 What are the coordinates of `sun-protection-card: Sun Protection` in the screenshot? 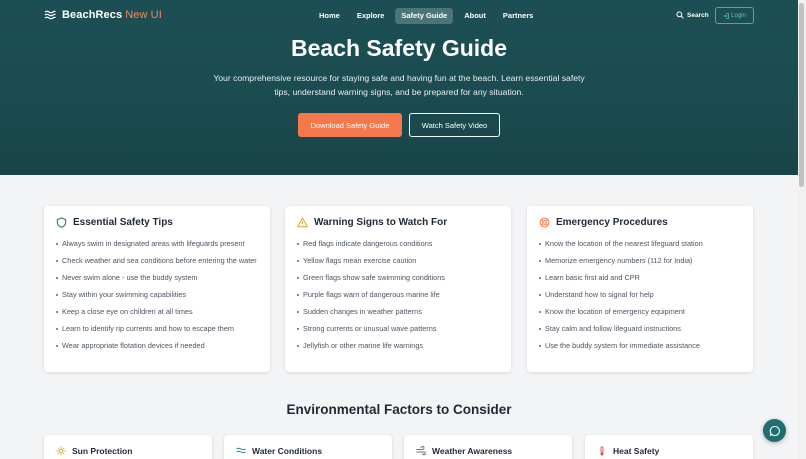 It's located at (128, 447).